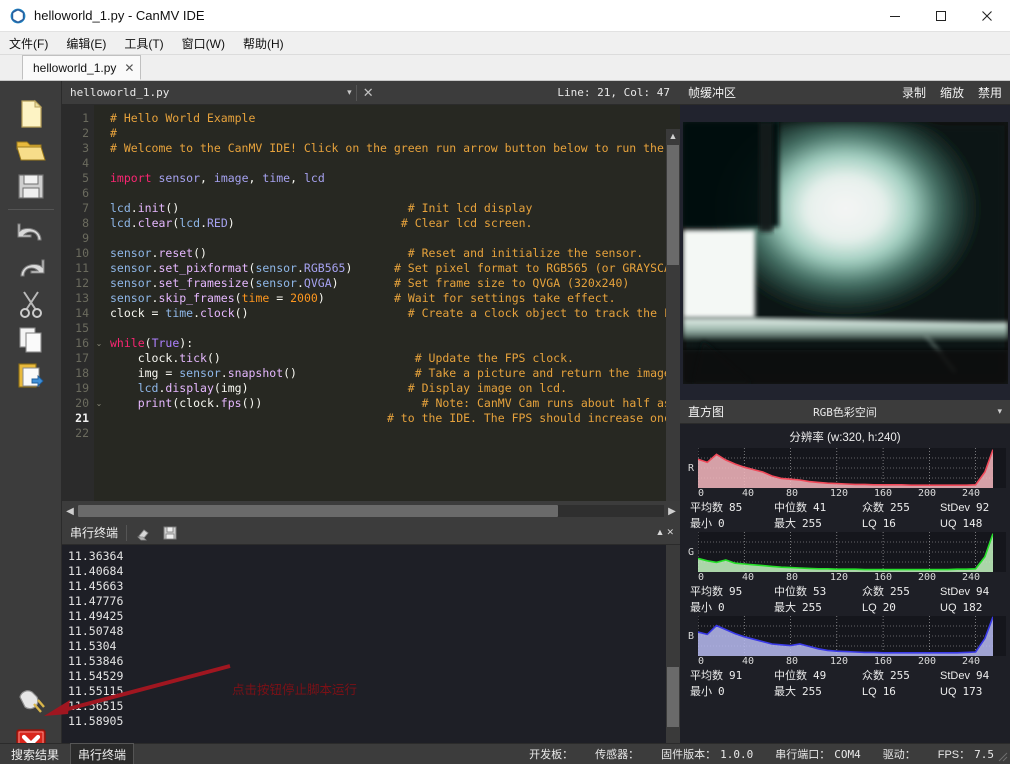 The width and height of the screenshot is (1010, 764). Describe the element at coordinates (102, 753) in the screenshot. I see `status-tab-serial-terminal: 串行终端` at that location.